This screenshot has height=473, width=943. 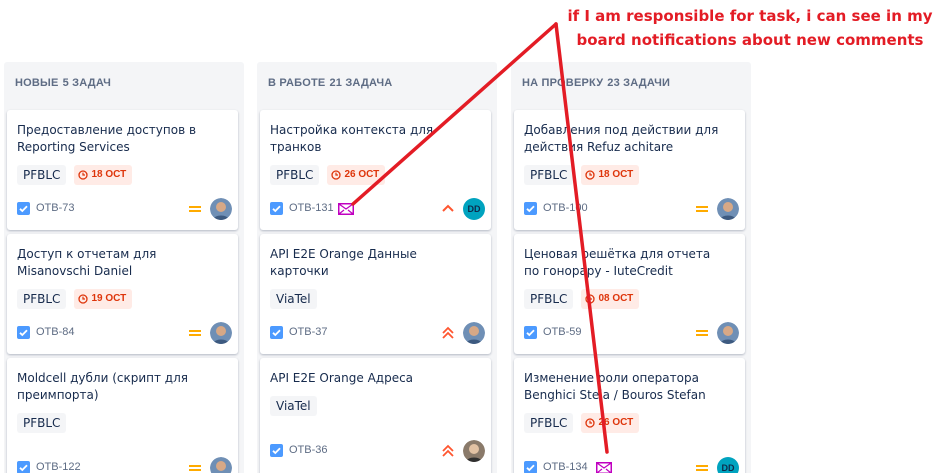 I want to click on due-date-badge: 19 ОСТ, so click(x=103, y=299).